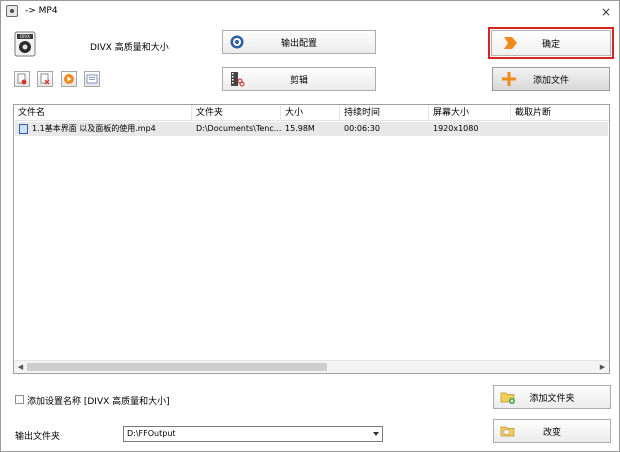 The image size is (620, 452). I want to click on ok-button: 确定, so click(551, 43).